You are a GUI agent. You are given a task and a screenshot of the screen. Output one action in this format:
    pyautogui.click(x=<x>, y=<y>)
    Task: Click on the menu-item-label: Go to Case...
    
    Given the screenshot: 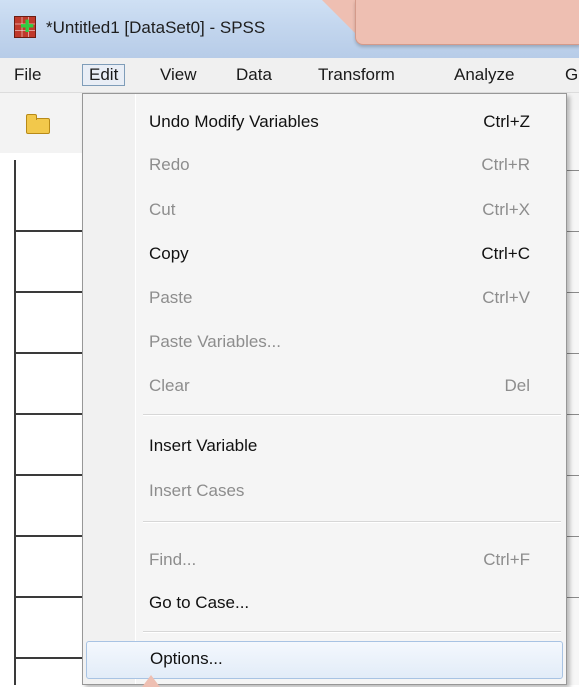 What is the action you would take?
    pyautogui.click(x=199, y=602)
    